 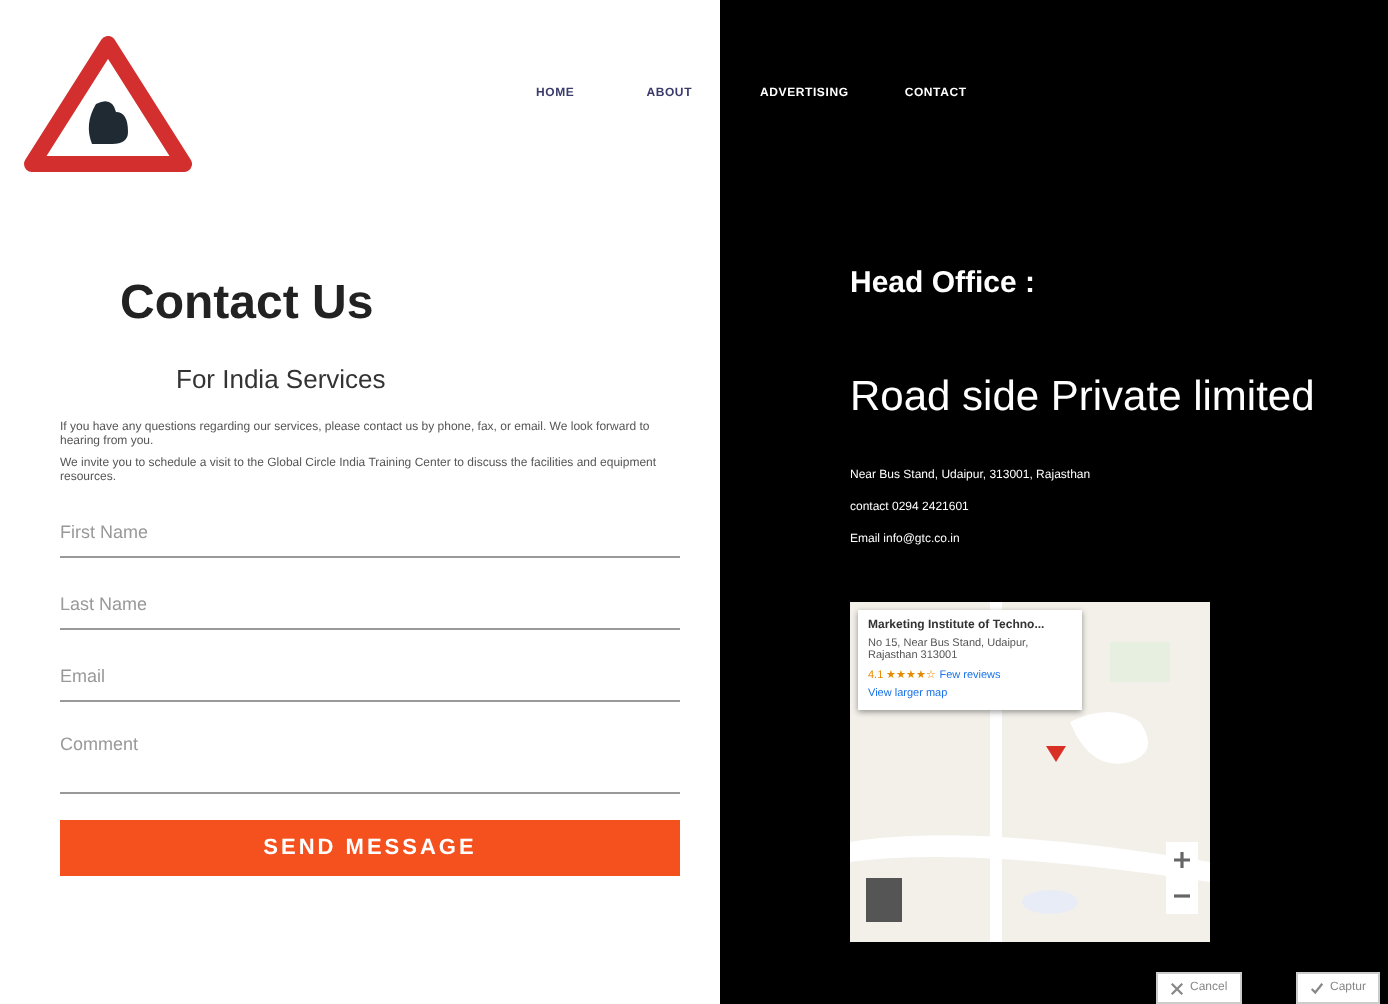 What do you see at coordinates (370, 536) in the screenshot?
I see `input-field: First Name` at bounding box center [370, 536].